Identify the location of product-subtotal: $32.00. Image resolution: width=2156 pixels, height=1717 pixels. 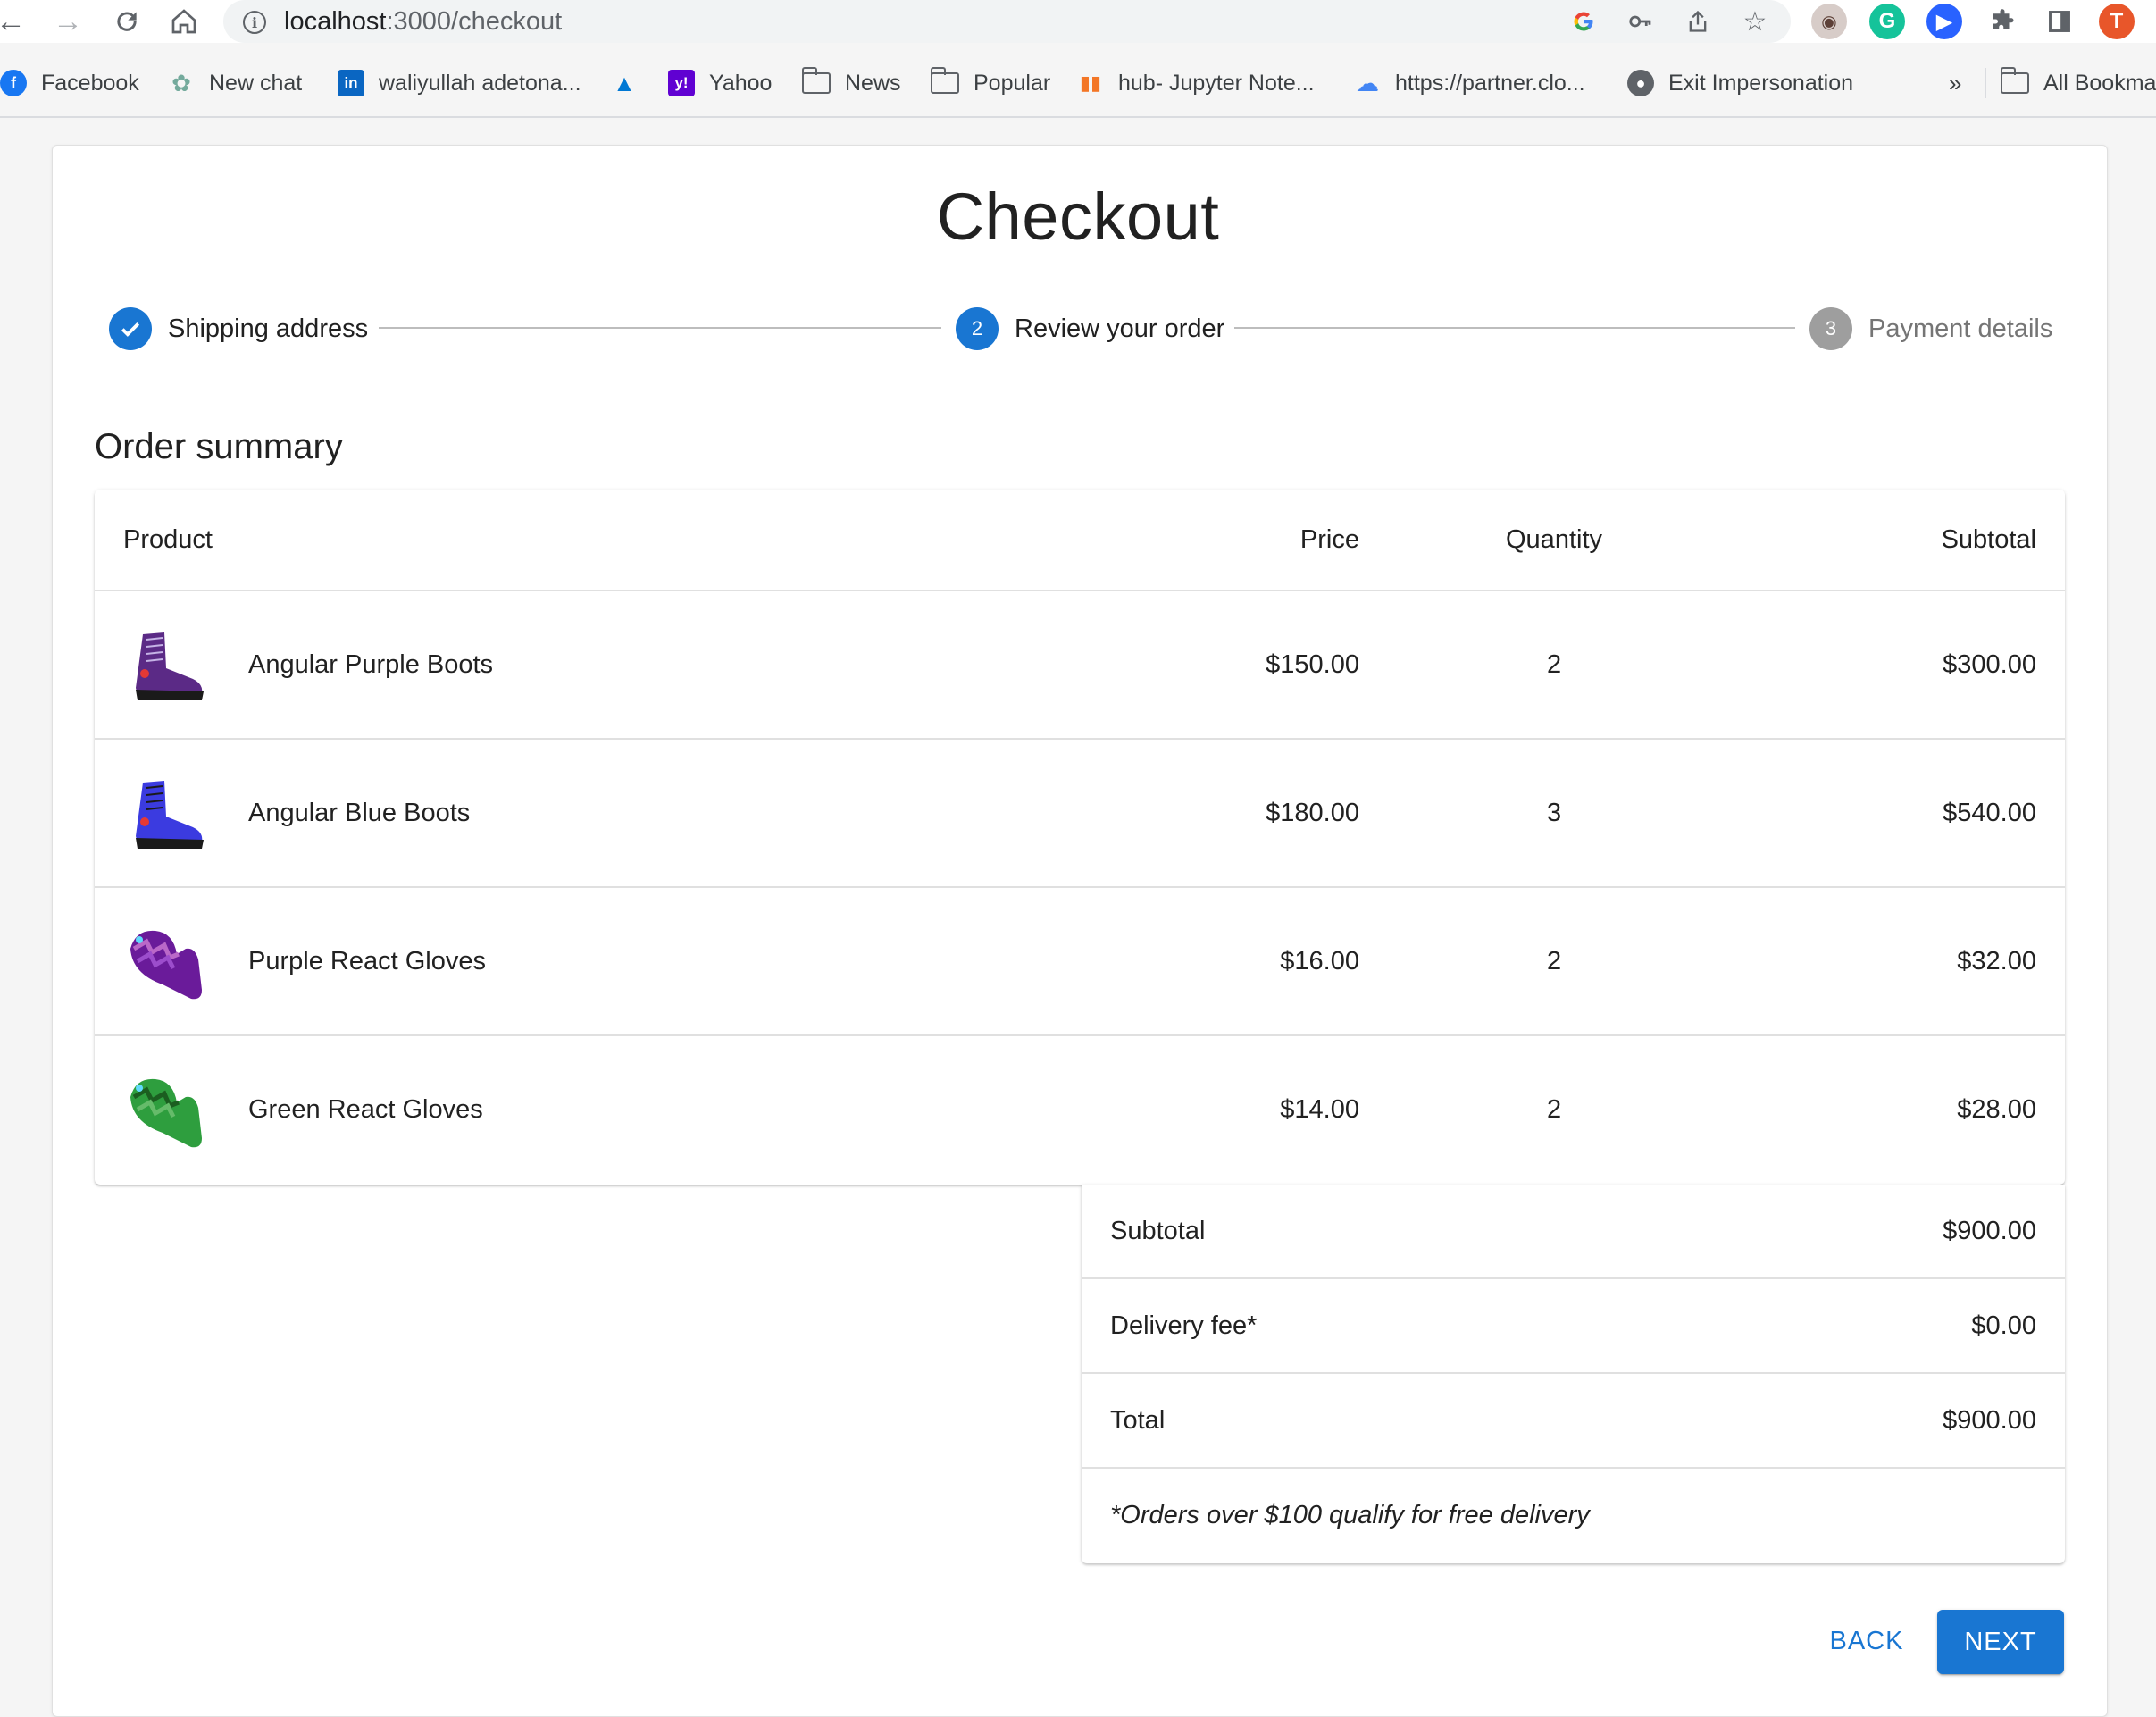
(1996, 961).